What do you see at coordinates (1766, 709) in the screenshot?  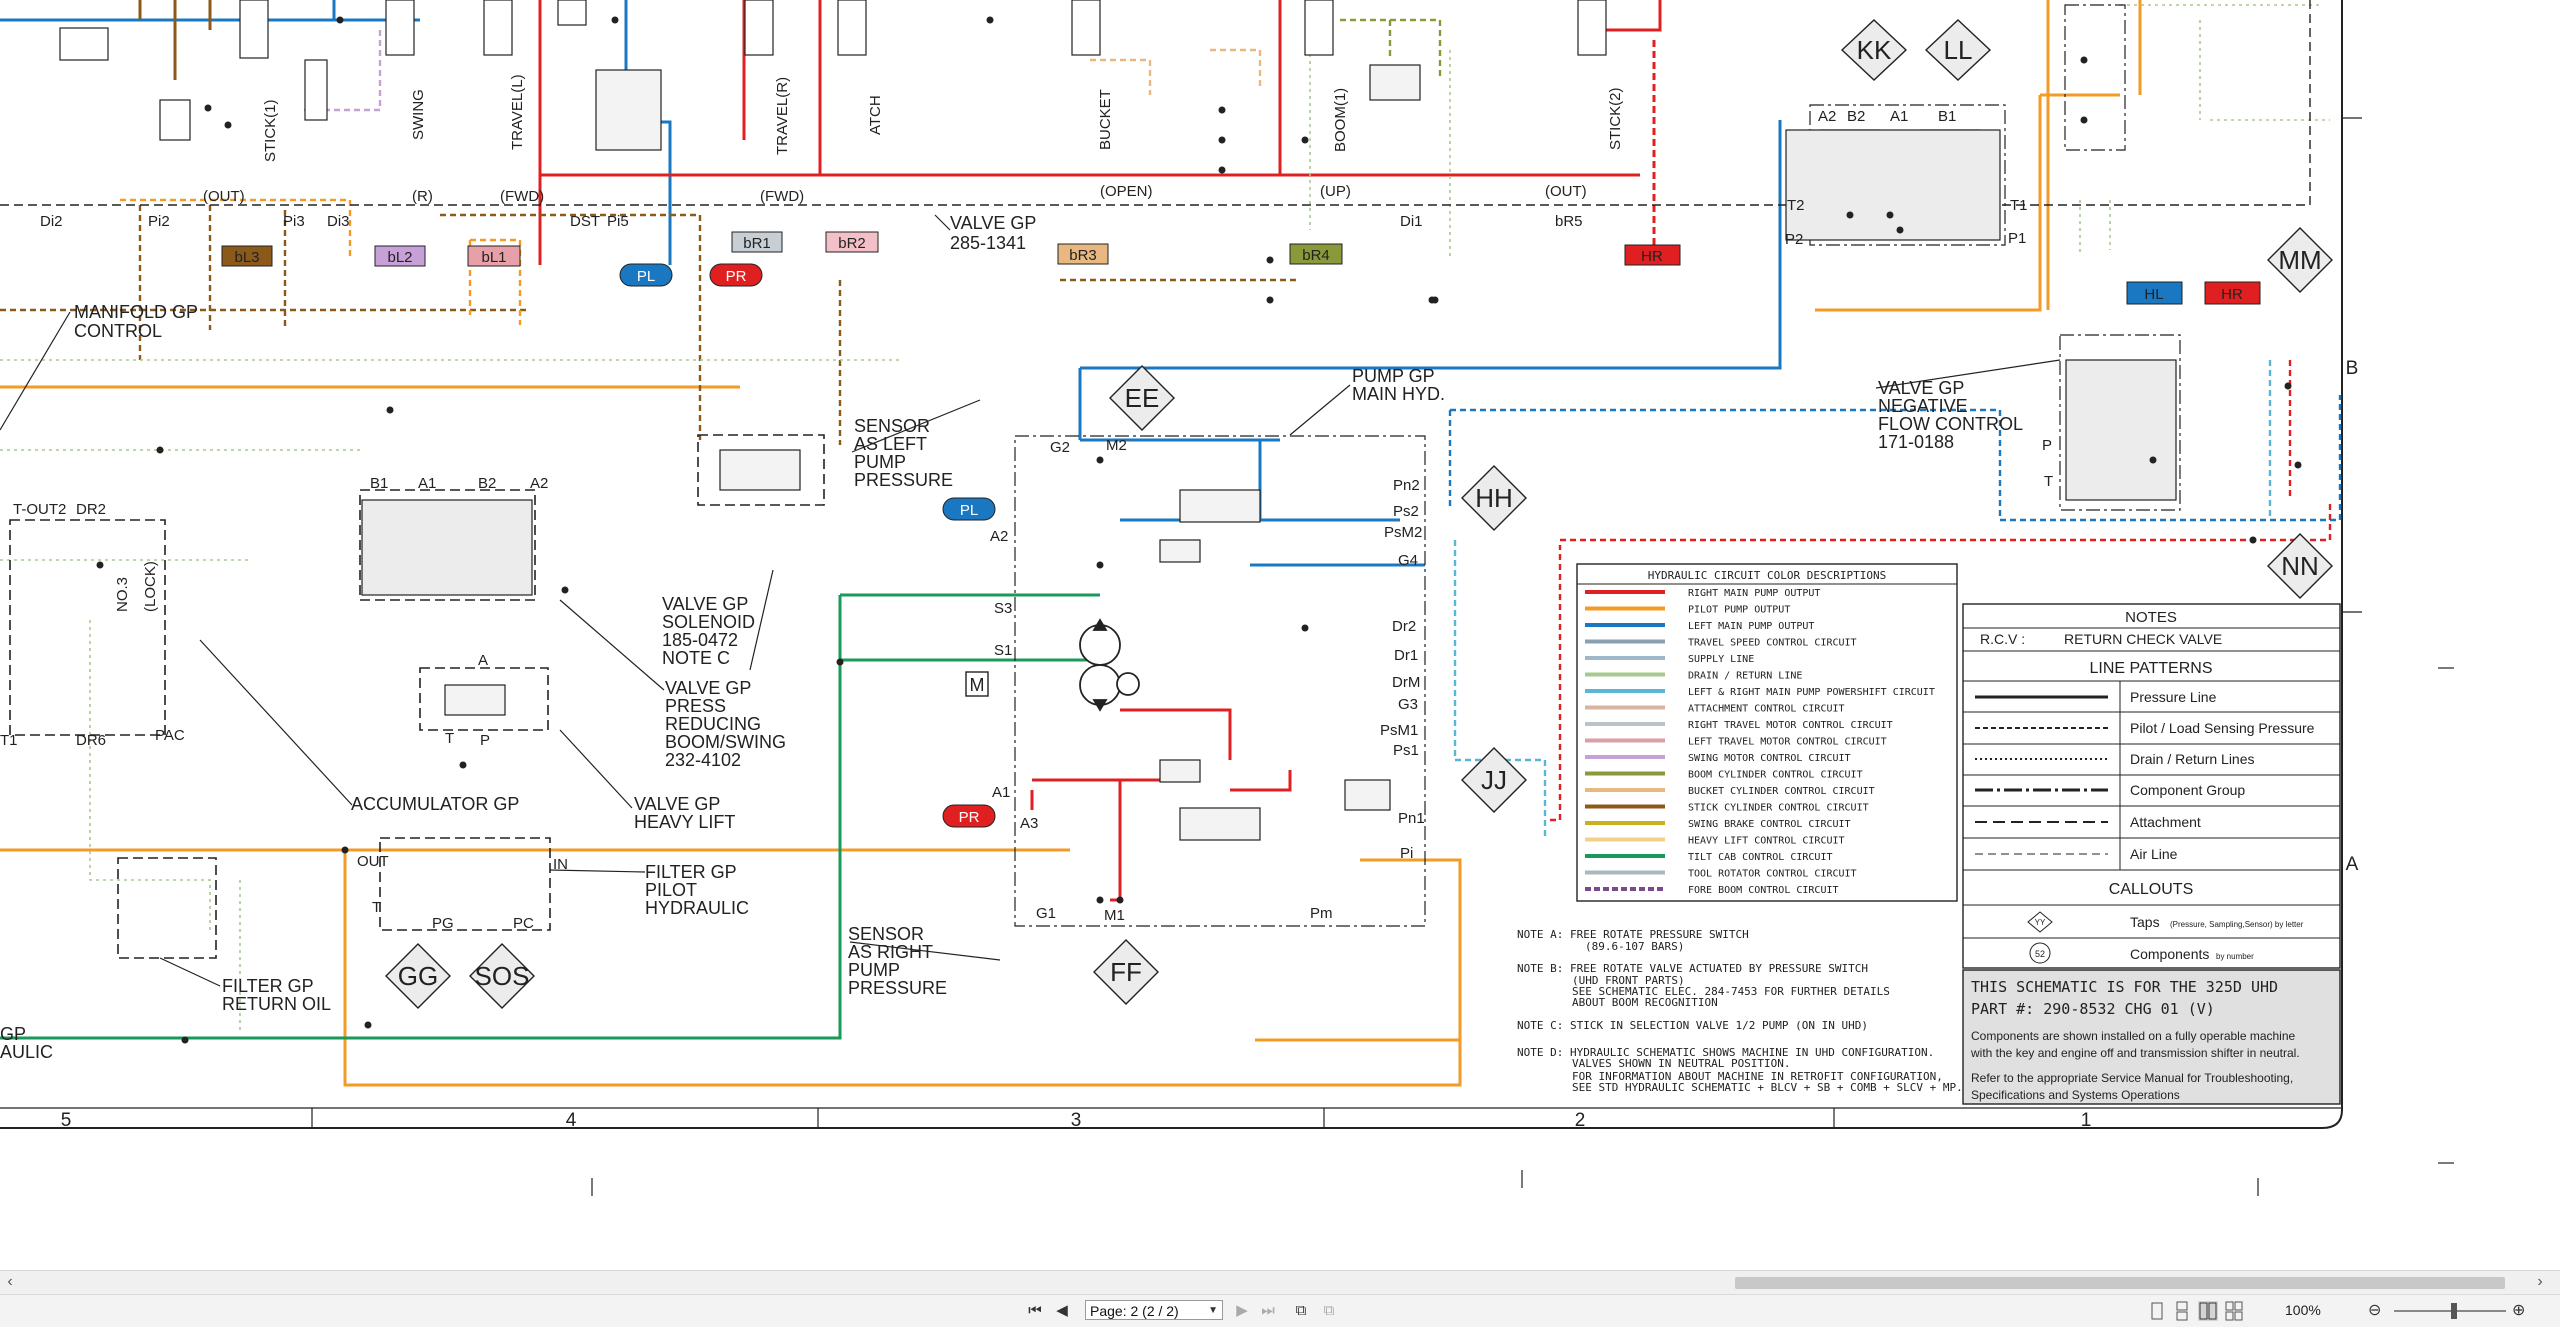 I see `legend-label: ATTACHMENT CONTROL CIRCUIT` at bounding box center [1766, 709].